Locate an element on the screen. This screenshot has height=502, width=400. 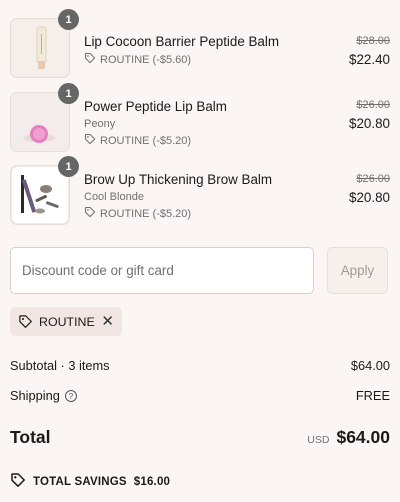
subtotal-value: $64.00 is located at coordinates (370, 365).